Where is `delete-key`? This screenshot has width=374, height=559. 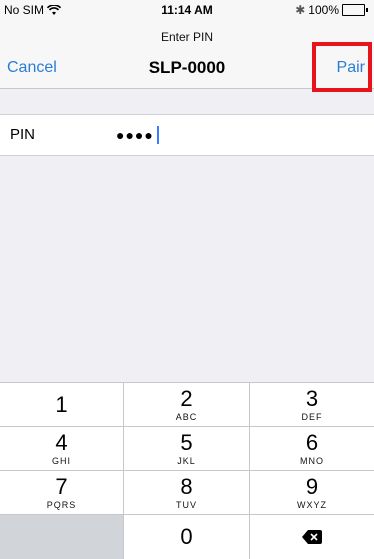 delete-key is located at coordinates (312, 537).